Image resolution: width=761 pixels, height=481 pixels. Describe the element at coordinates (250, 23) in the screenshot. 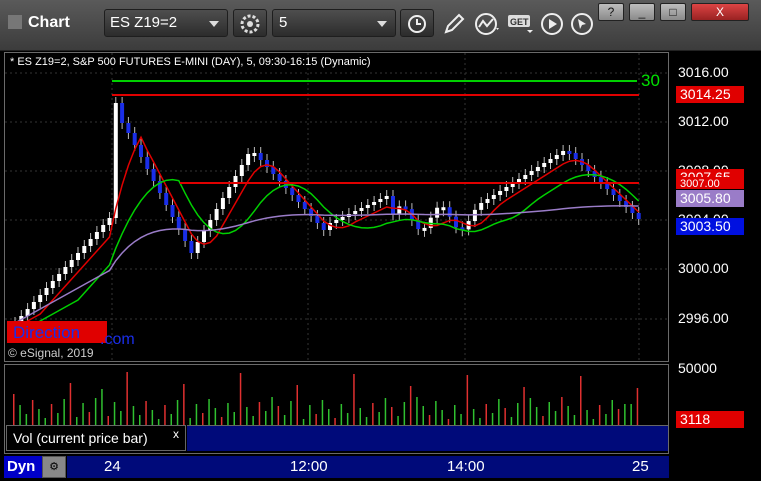

I see `settings-button` at that location.